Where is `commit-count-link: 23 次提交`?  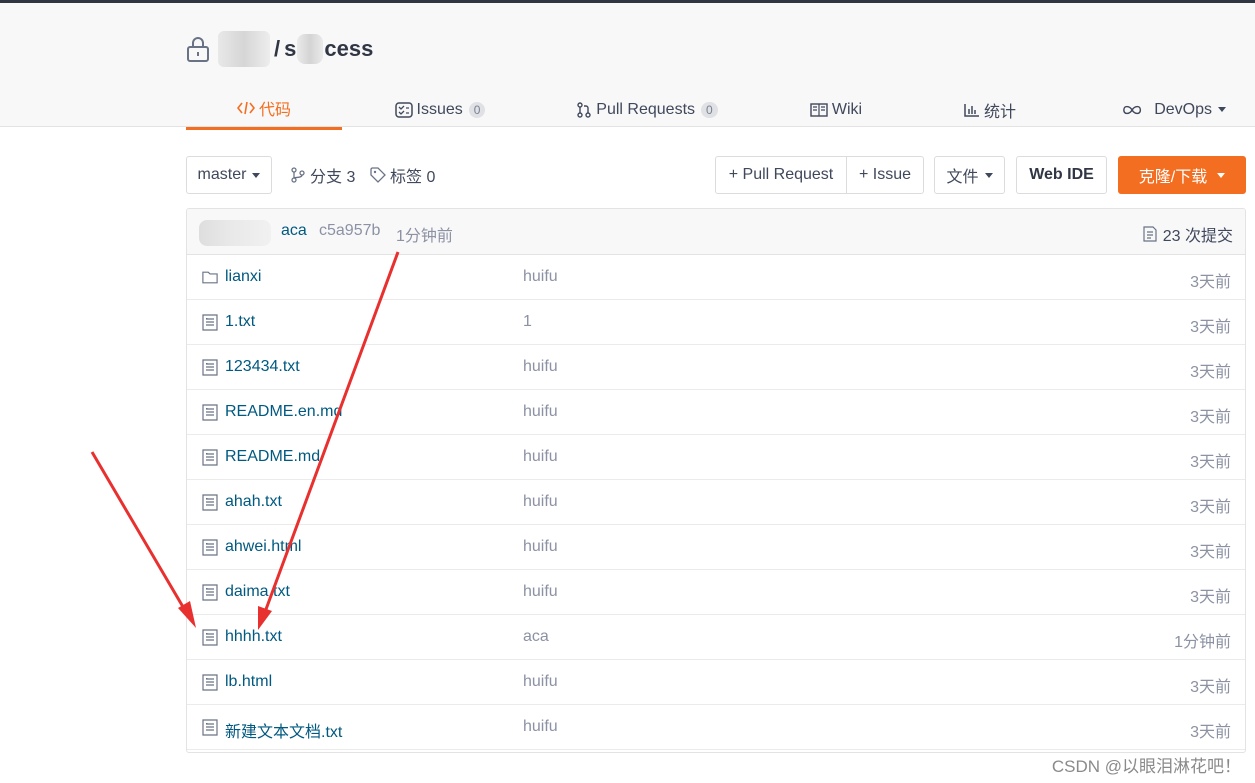
commit-count-link: 23 次提交 is located at coordinates (1188, 234).